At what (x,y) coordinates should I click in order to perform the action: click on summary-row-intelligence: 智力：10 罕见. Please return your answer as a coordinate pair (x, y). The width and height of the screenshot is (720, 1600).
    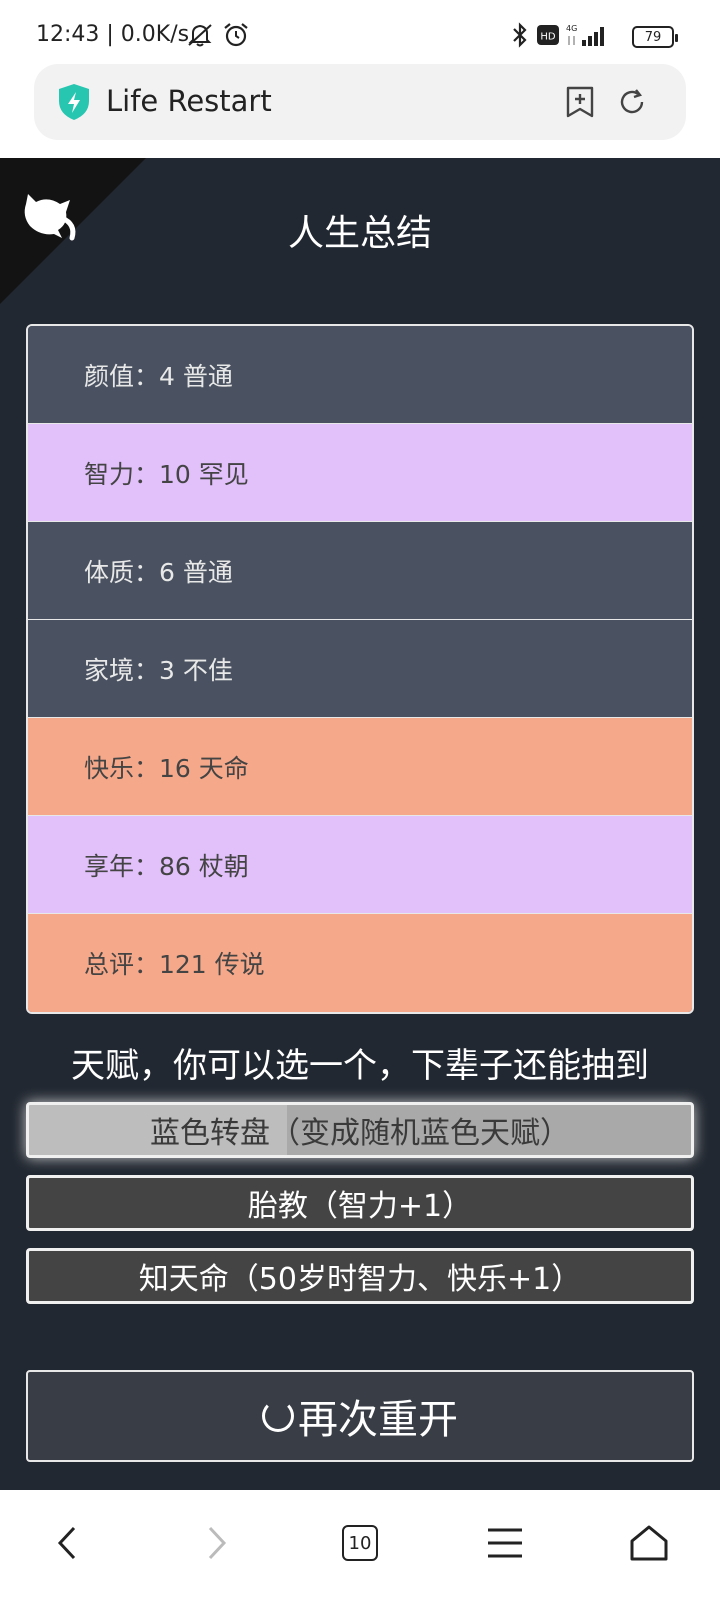
    Looking at the image, I should click on (360, 473).